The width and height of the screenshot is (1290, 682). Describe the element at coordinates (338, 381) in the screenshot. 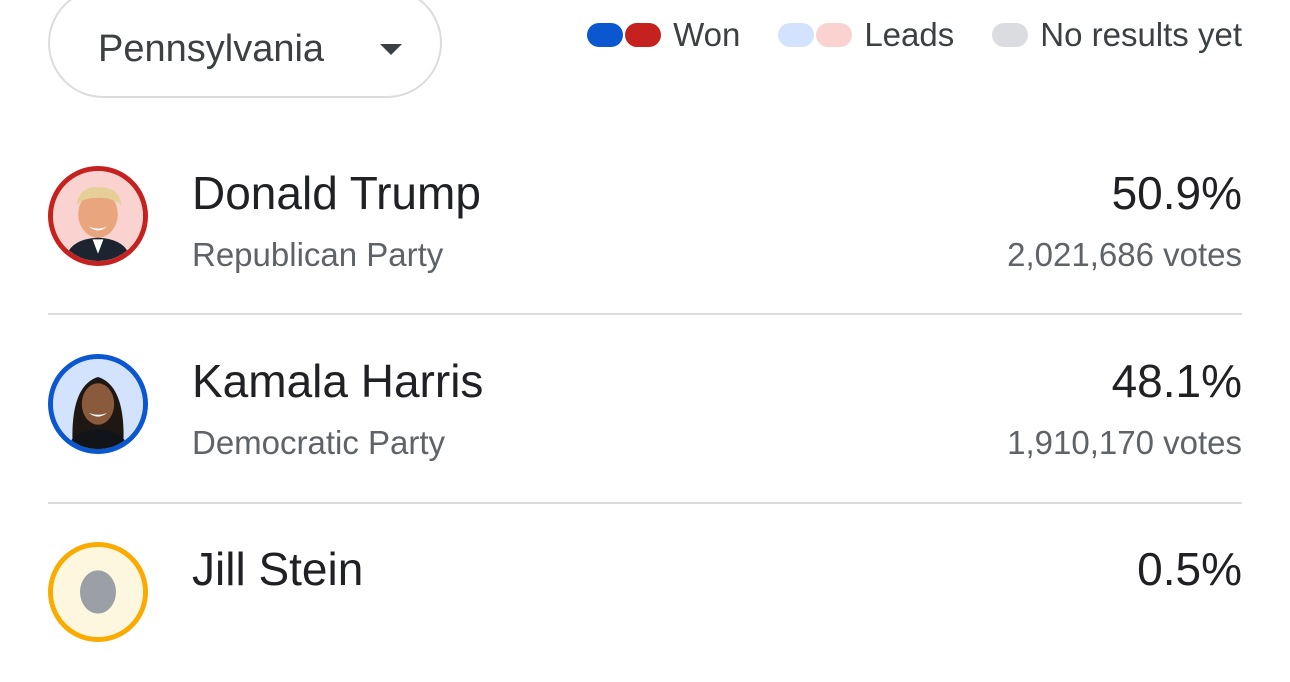

I see `candidate-name: Kamala Harris` at that location.